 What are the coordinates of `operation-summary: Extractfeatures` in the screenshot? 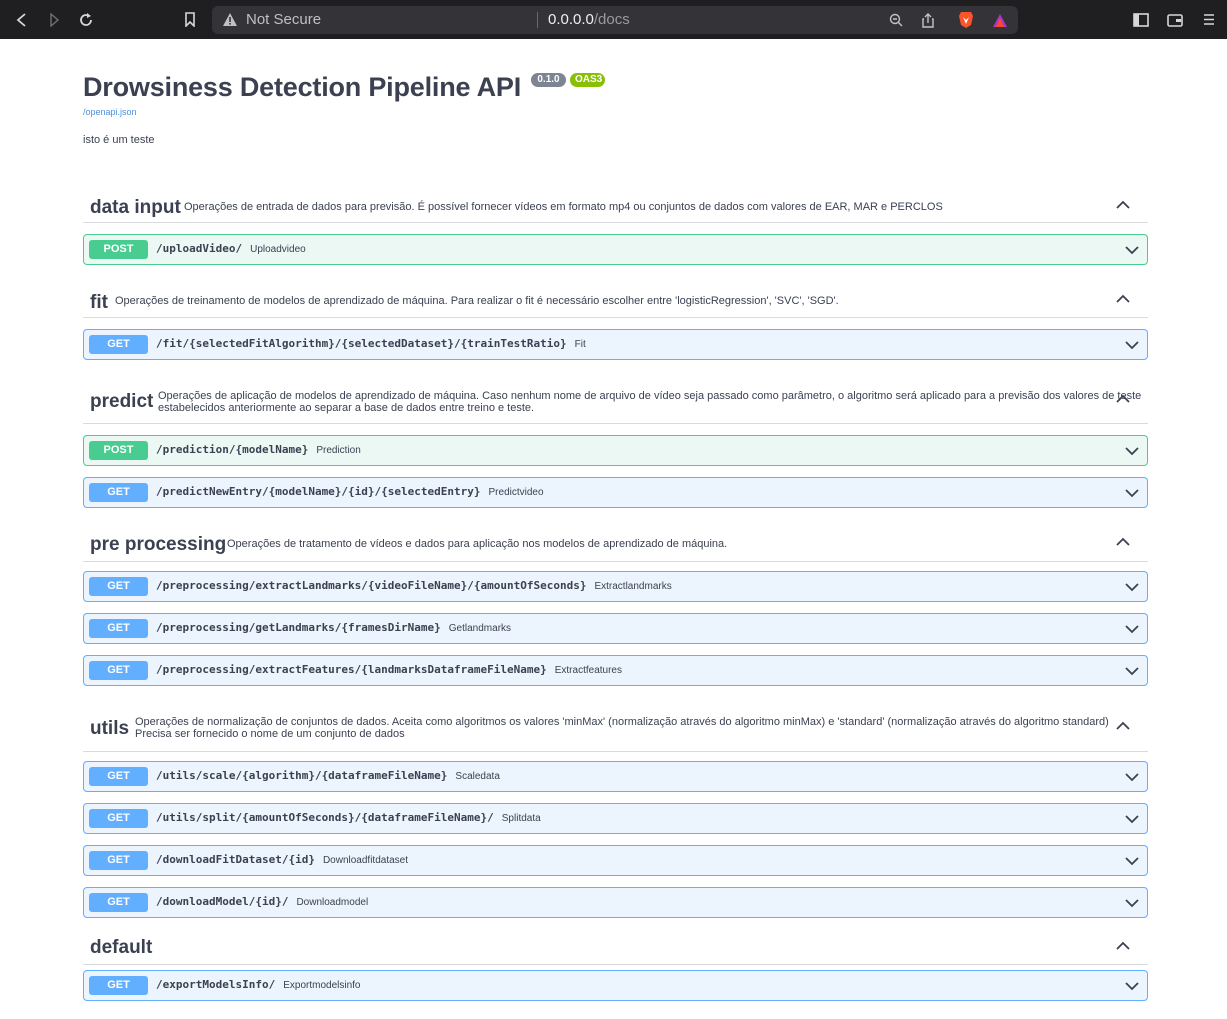 It's located at (588, 670).